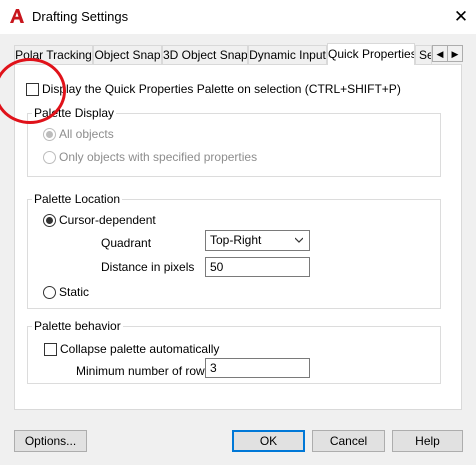 This screenshot has height=465, width=476. I want to click on static-label: Static, so click(74, 292).